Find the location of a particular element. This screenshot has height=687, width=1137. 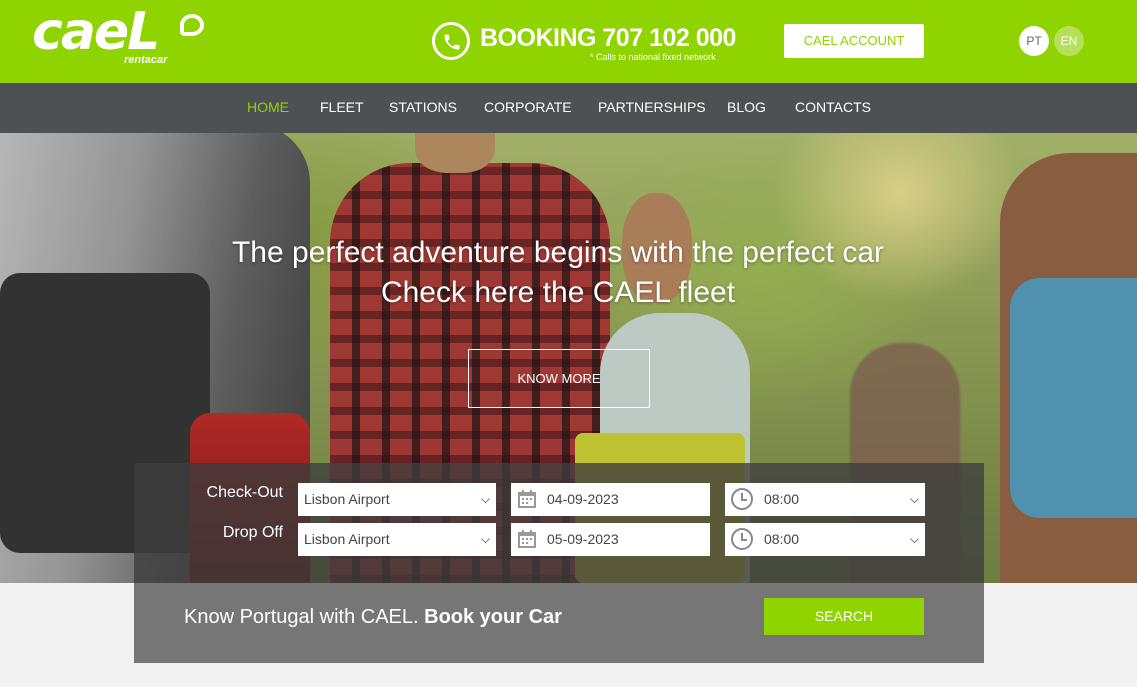

dropoff-location-select: Lisbon Airport ⌵ is located at coordinates (397, 539).